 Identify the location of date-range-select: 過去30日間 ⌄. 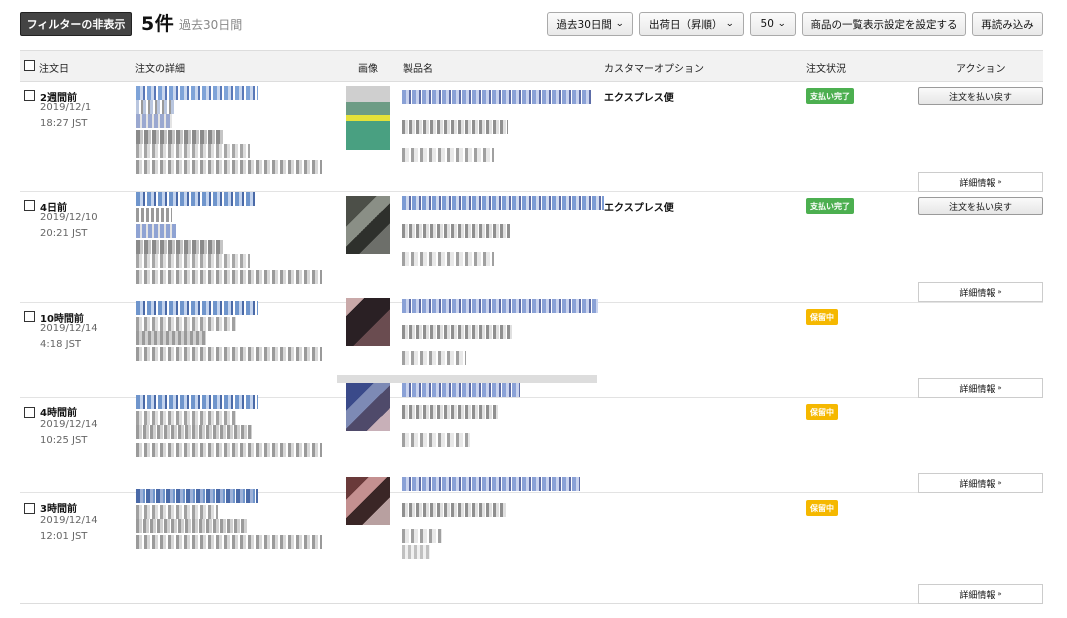
(590, 24).